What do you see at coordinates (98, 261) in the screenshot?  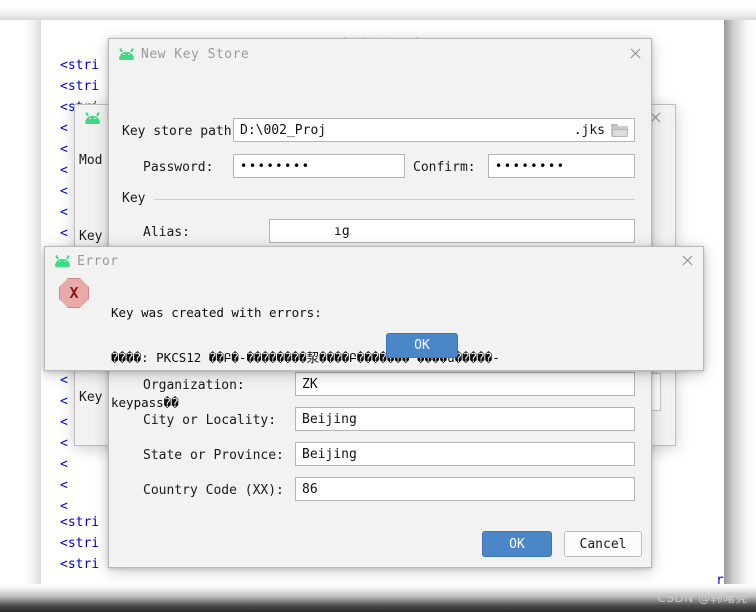 I see `error-dialog-title: Error` at bounding box center [98, 261].